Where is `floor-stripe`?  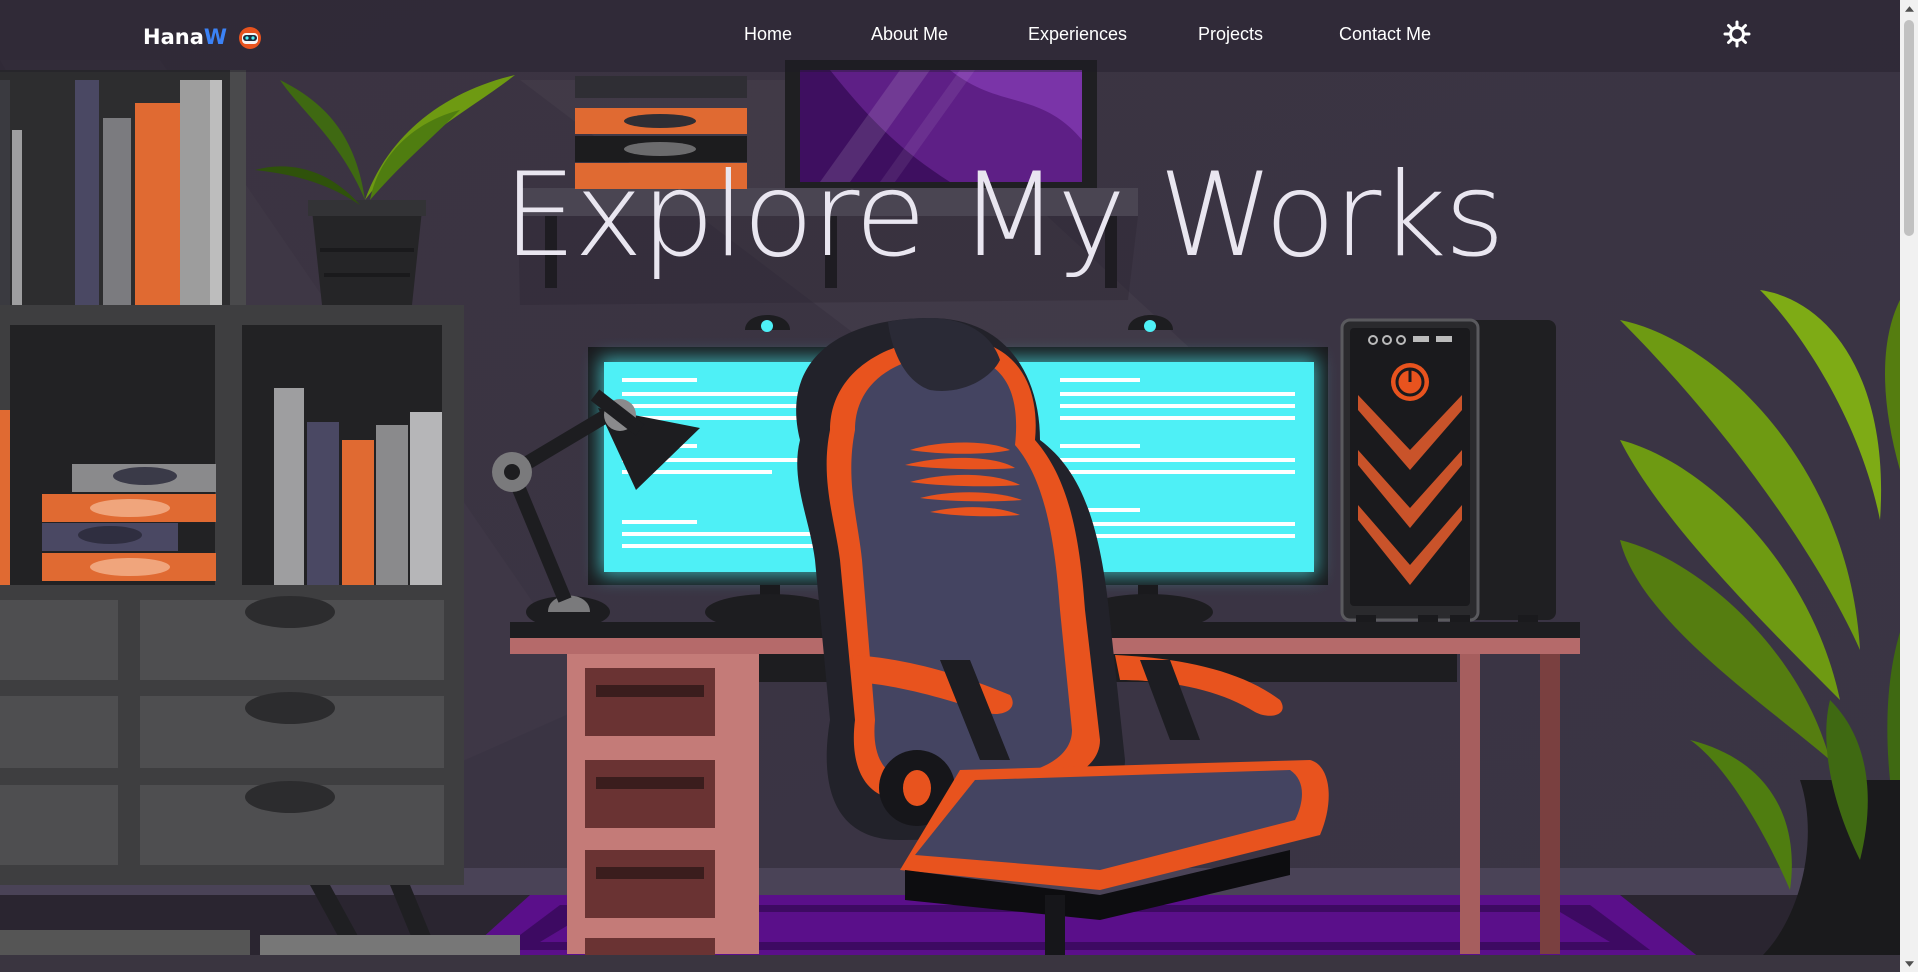
floor-stripe is located at coordinates (125, 944).